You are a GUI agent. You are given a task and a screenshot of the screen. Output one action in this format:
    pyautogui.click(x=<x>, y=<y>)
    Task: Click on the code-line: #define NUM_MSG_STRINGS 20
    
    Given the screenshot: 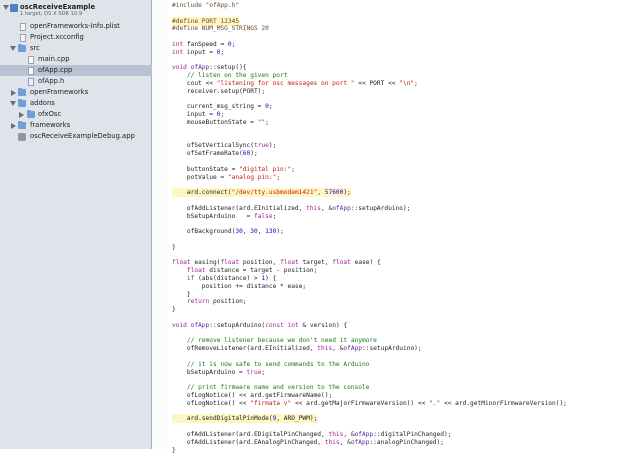 What is the action you would take?
    pyautogui.click(x=220, y=28)
    